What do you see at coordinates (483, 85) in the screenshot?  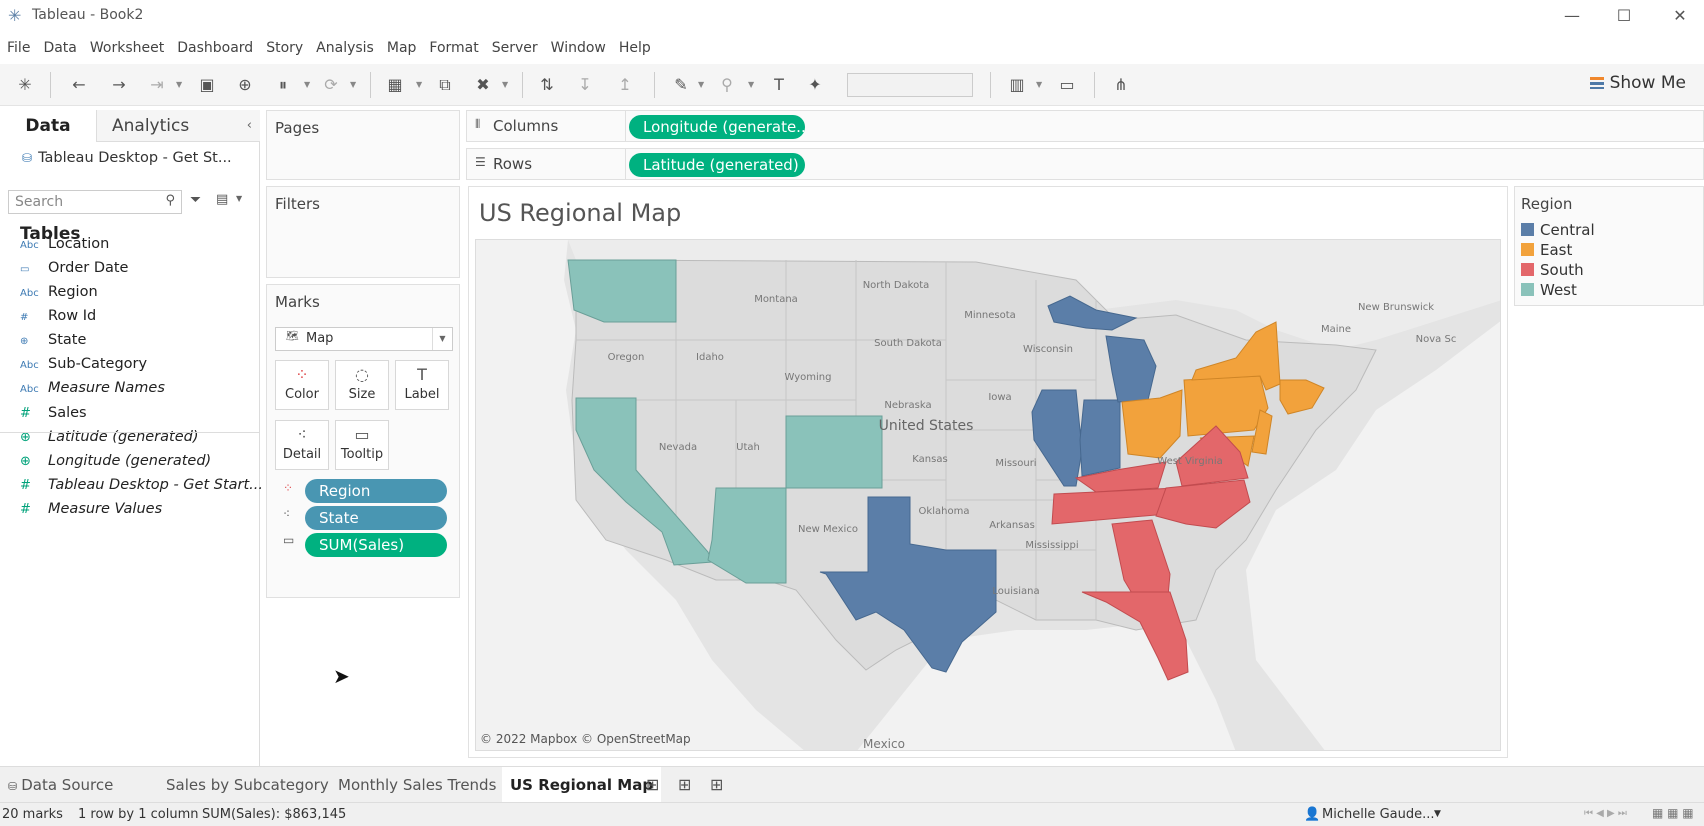 I see `clear-sheet-icon: ✖` at bounding box center [483, 85].